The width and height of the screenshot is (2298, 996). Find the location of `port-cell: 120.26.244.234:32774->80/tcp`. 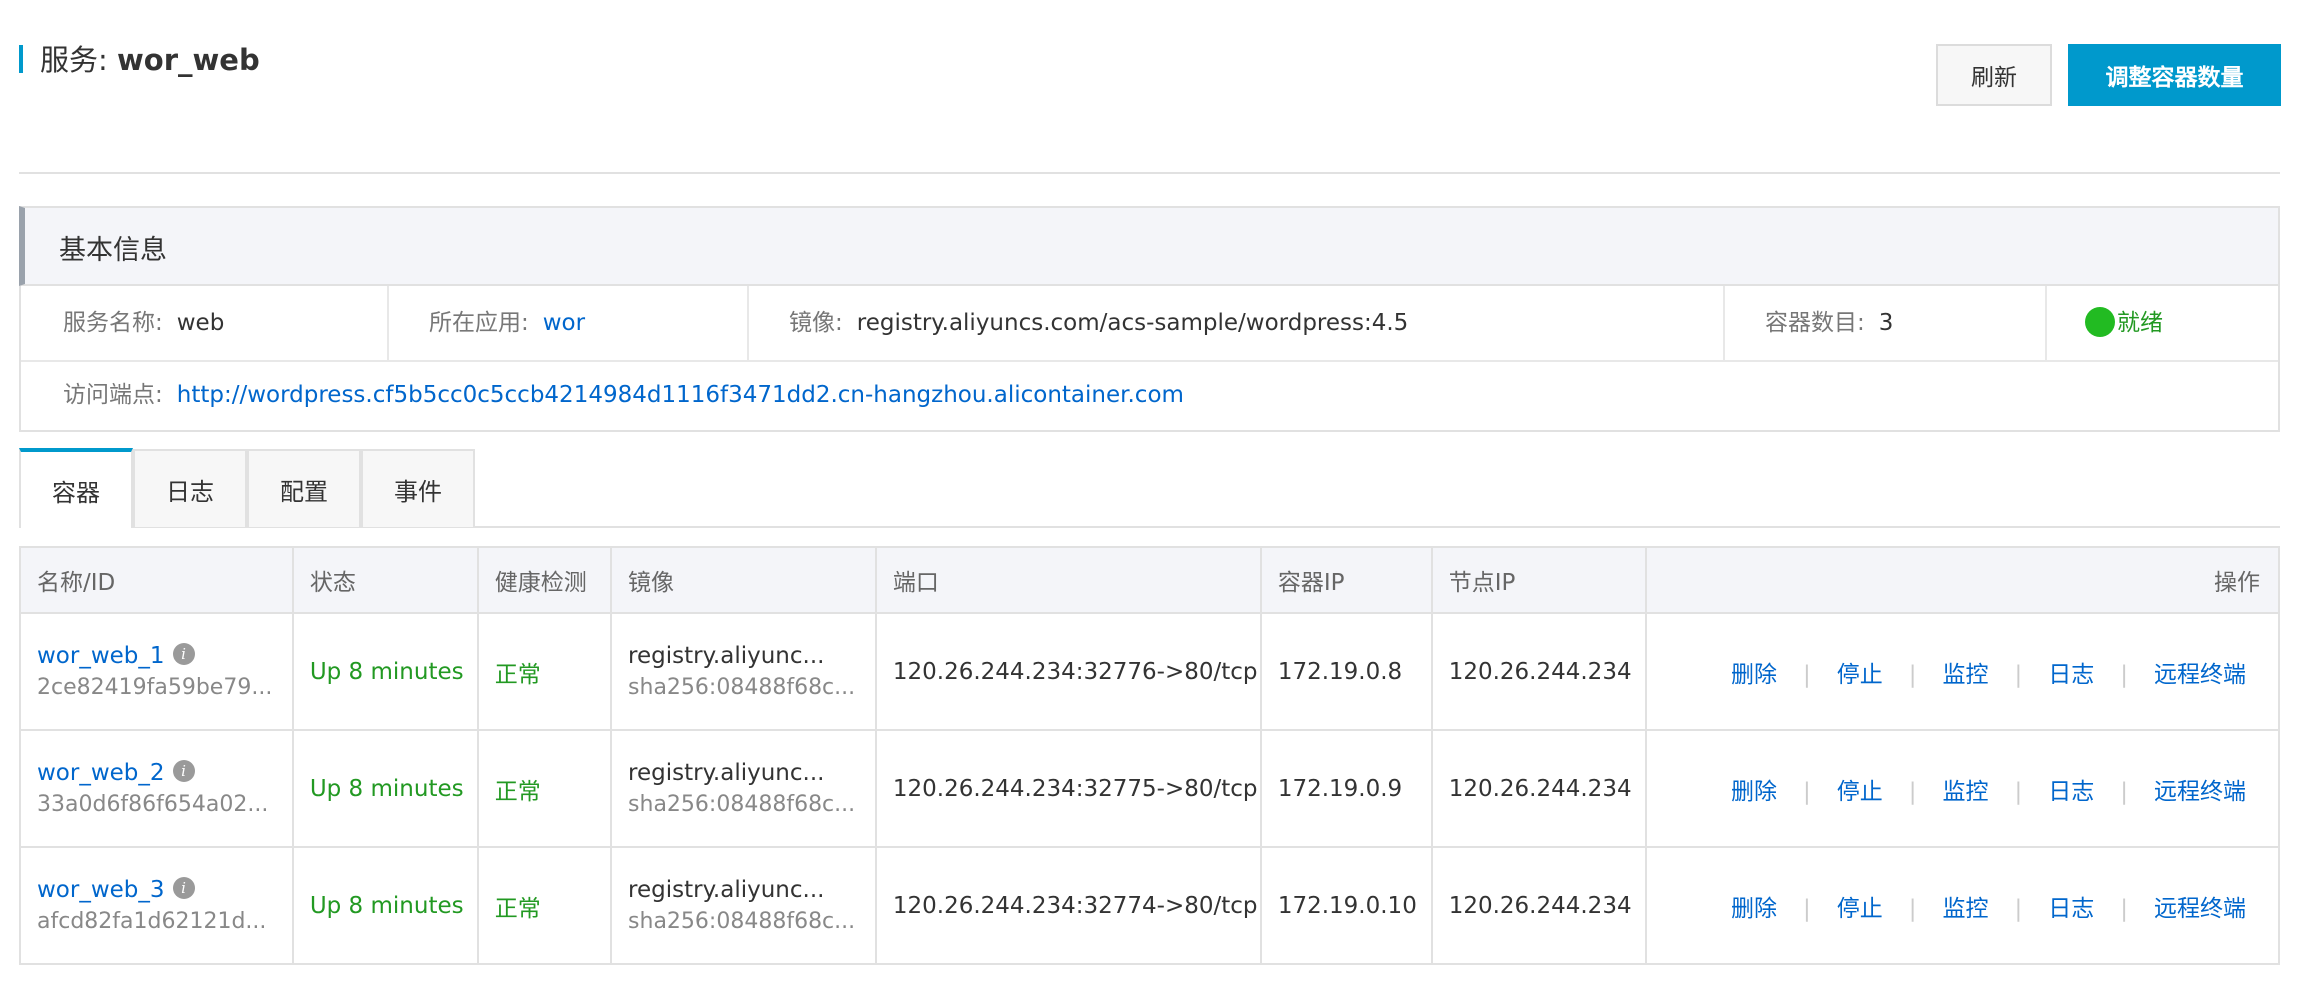

port-cell: 120.26.244.234:32774->80/tcp is located at coordinates (1068, 905).